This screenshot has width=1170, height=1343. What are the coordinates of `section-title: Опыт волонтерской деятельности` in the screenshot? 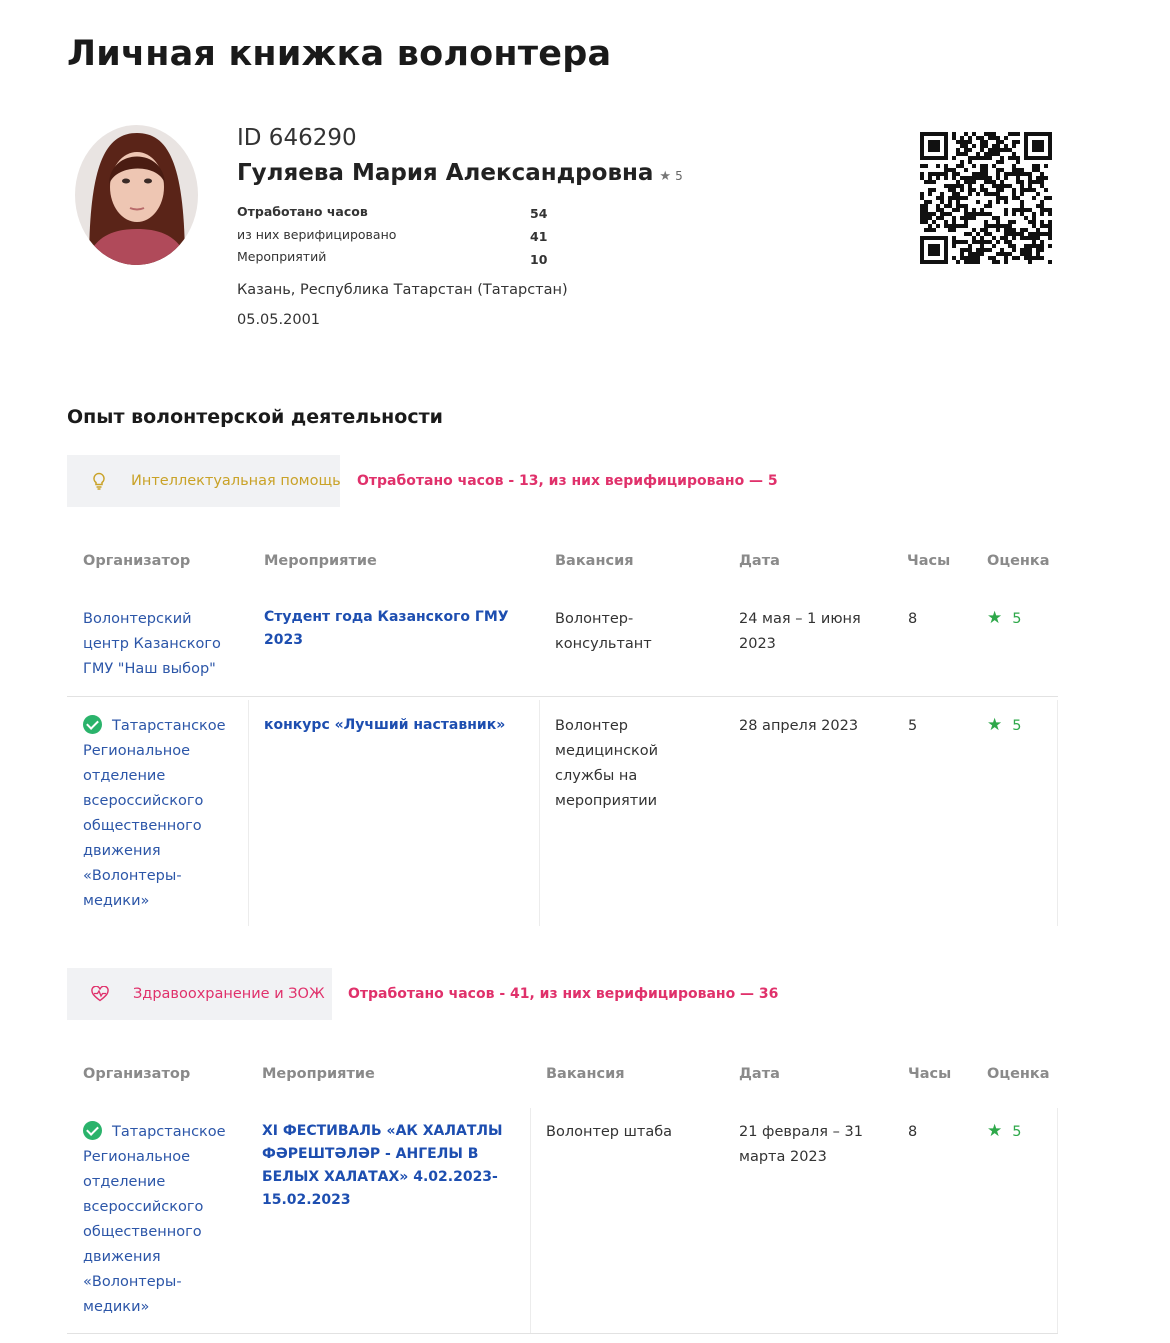 It's located at (255, 417).